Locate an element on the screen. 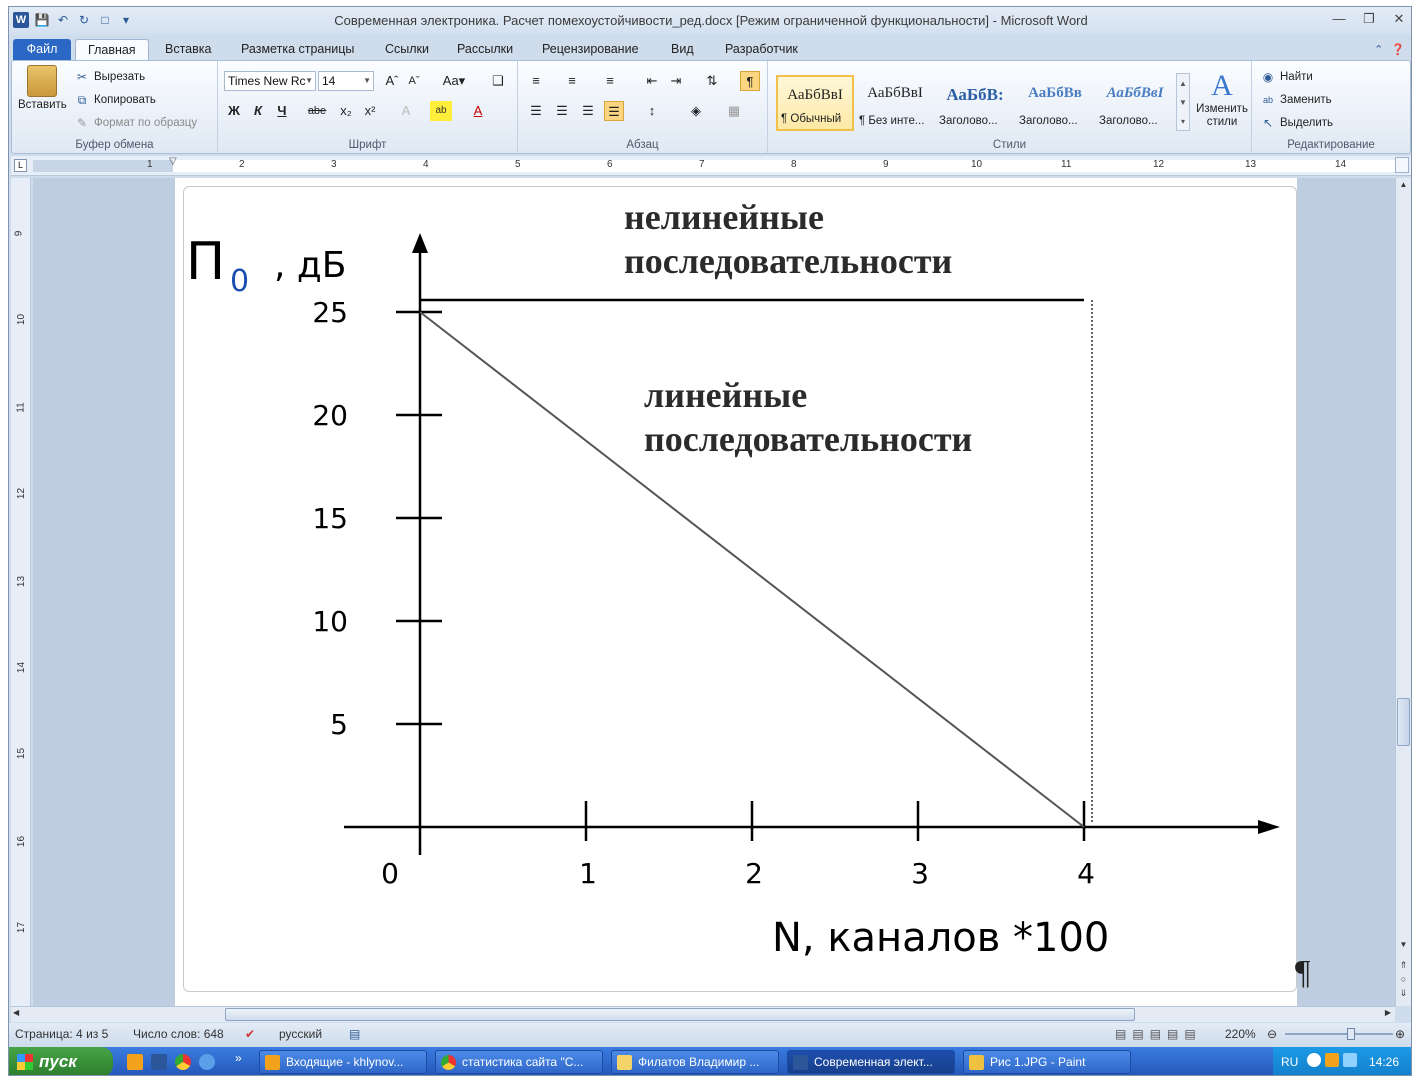 This screenshot has width=1418, height=1082. tab-insert: Вставка is located at coordinates (188, 49).